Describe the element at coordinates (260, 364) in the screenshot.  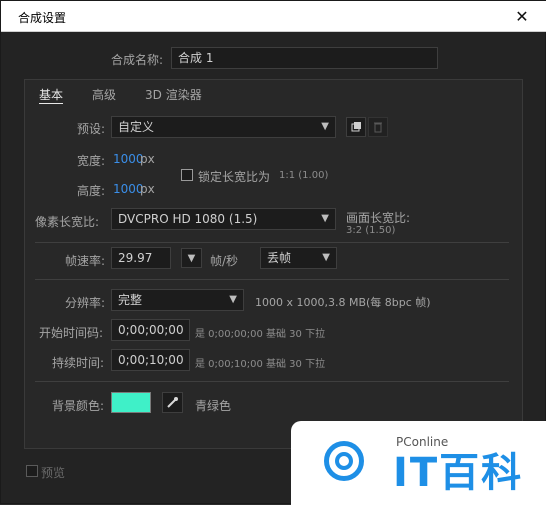
I see `duration-info: 是 0;00;10;00 基础 30 下拉` at that location.